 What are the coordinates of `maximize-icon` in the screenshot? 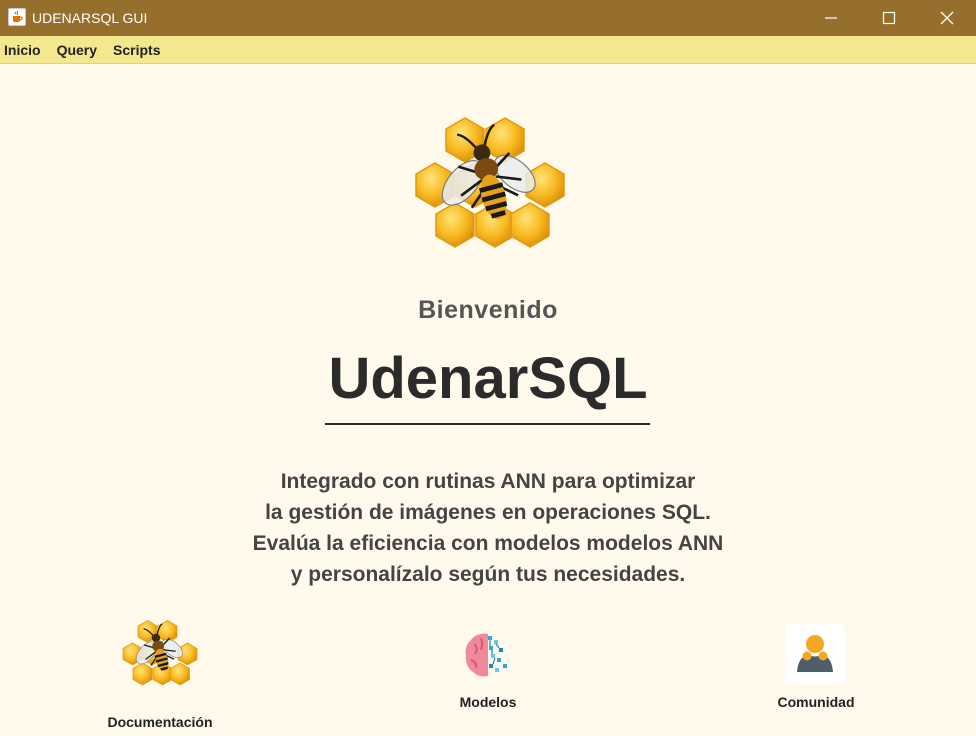 It's located at (889, 18).